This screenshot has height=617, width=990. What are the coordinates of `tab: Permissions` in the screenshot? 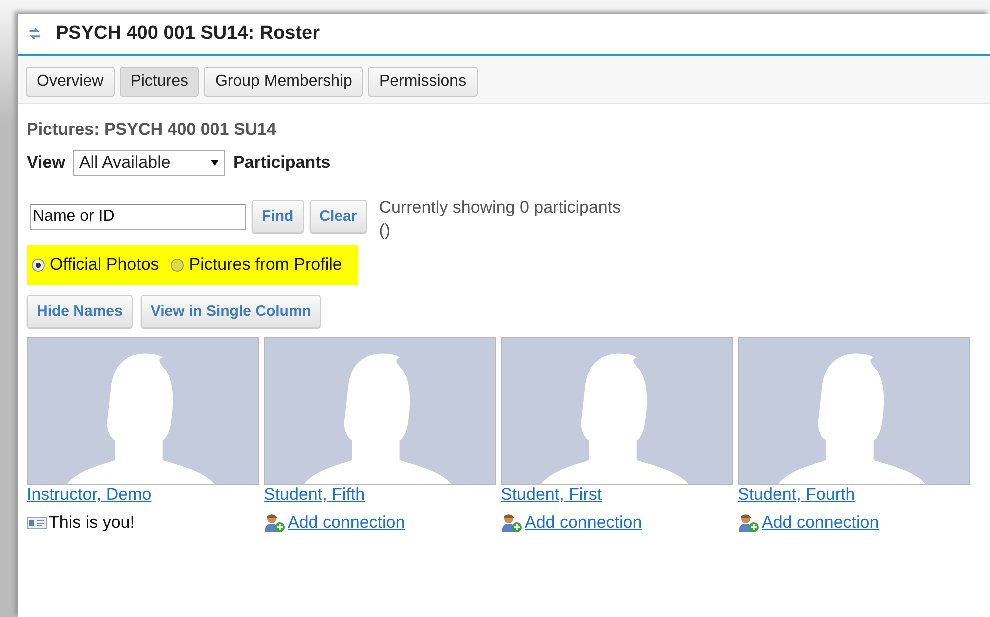 It's located at (423, 82).